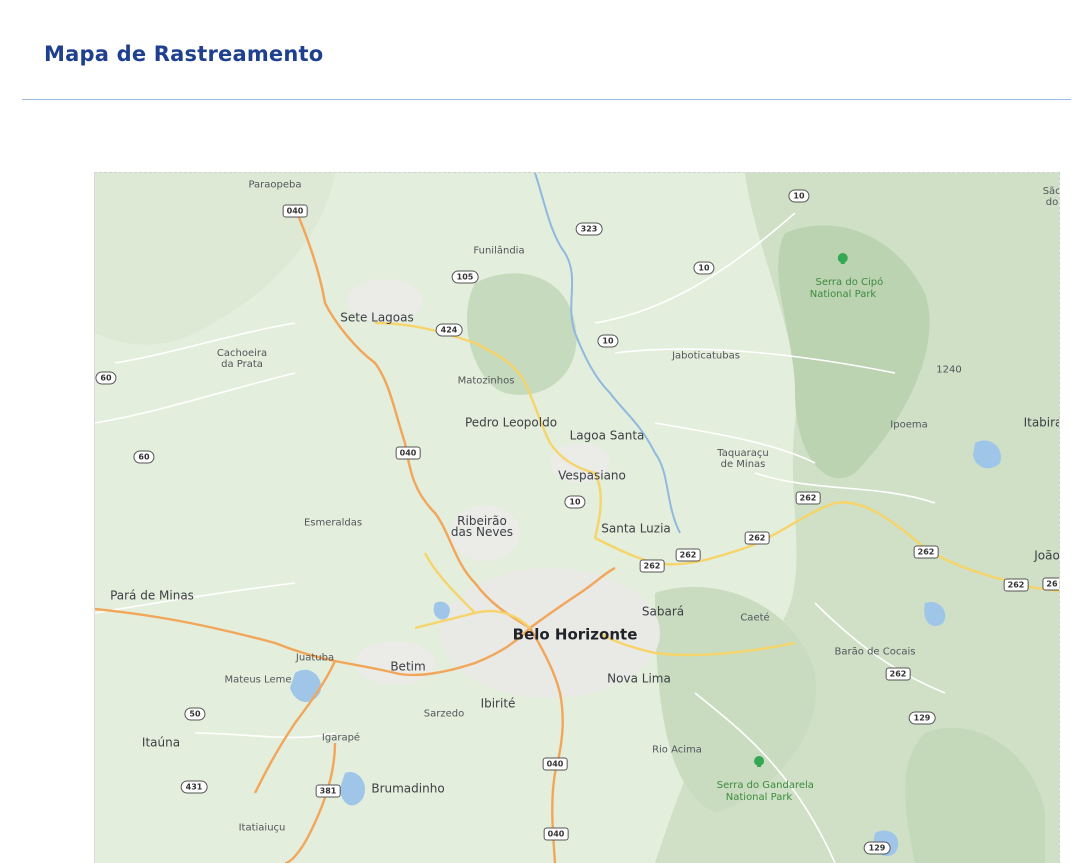 The width and height of the screenshot is (1092, 863). What do you see at coordinates (408, 666) in the screenshot?
I see `place-label: Betim` at bounding box center [408, 666].